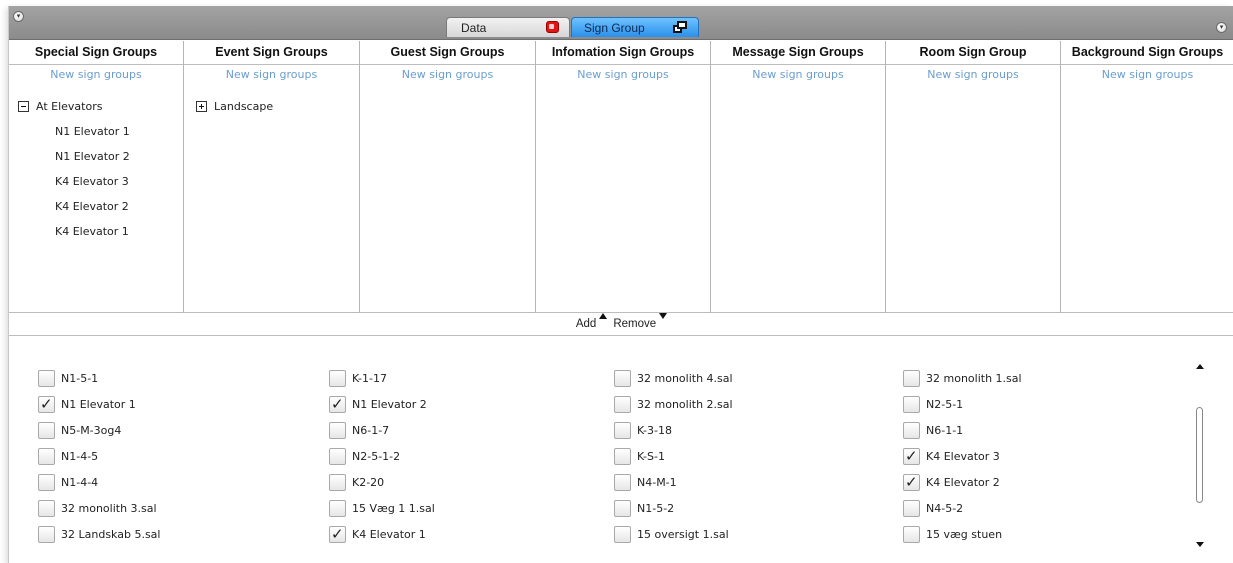  I want to click on tab-bar: ▾ Data Sign Group ▾, so click(621, 23).